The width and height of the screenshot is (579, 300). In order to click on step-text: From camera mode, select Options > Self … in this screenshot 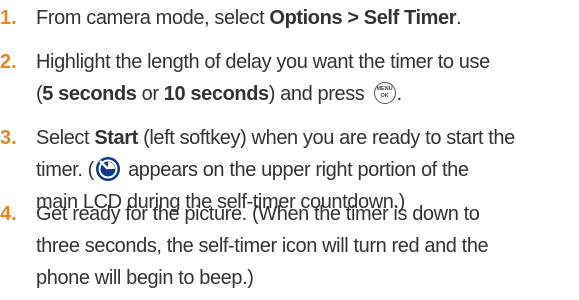, I will do `click(303, 18)`.